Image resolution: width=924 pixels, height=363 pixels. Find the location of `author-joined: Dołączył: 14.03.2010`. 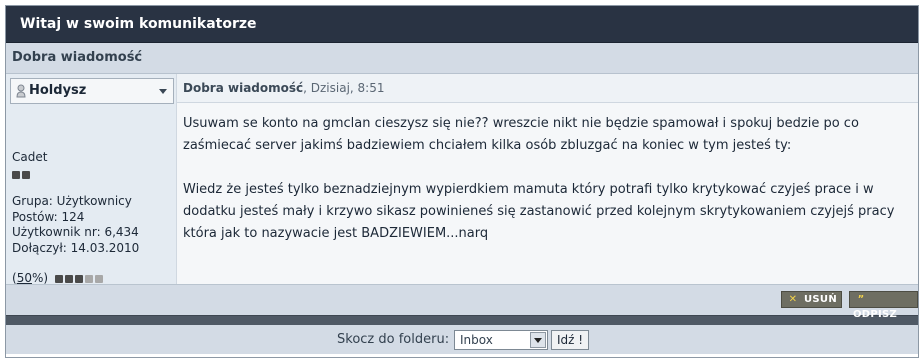

author-joined: Dołączył: 14.03.2010 is located at coordinates (76, 247).